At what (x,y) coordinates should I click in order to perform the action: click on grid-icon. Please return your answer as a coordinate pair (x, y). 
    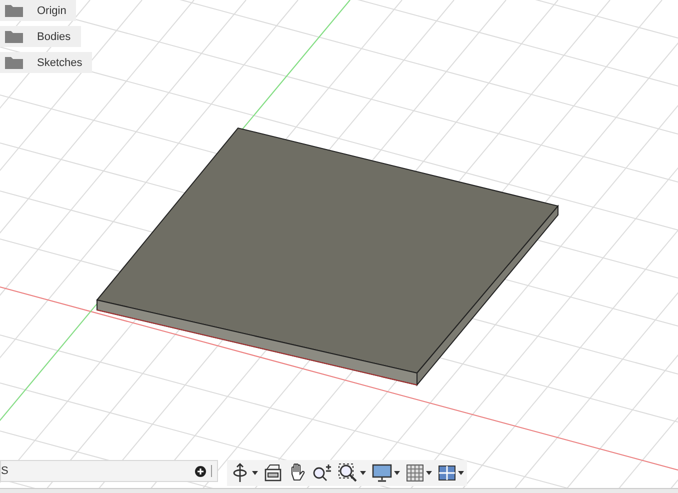
    Looking at the image, I should click on (415, 473).